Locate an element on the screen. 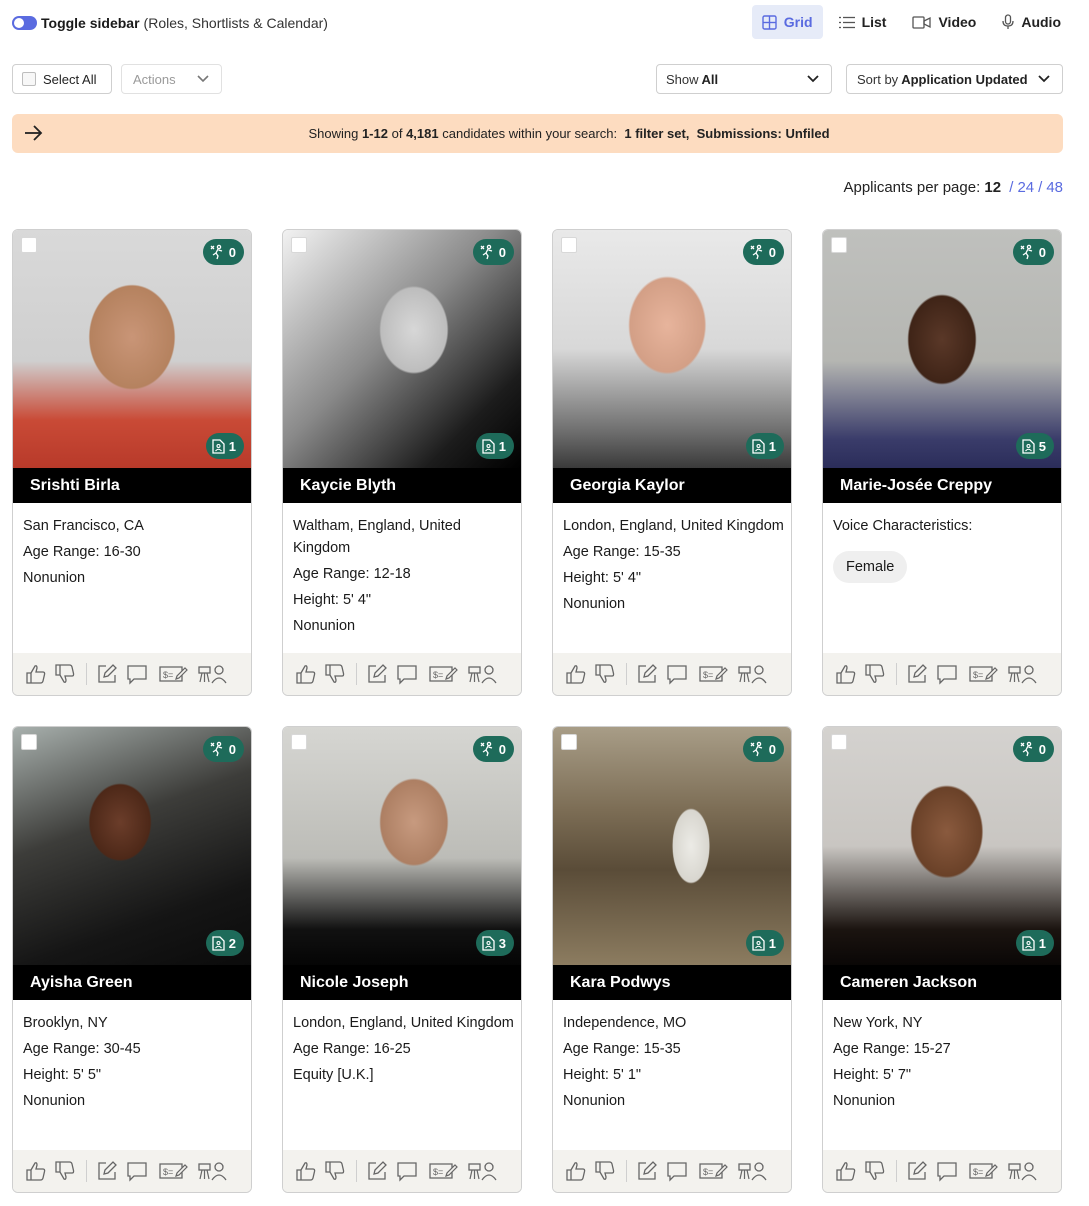  documents-badge: 2 is located at coordinates (224, 943).